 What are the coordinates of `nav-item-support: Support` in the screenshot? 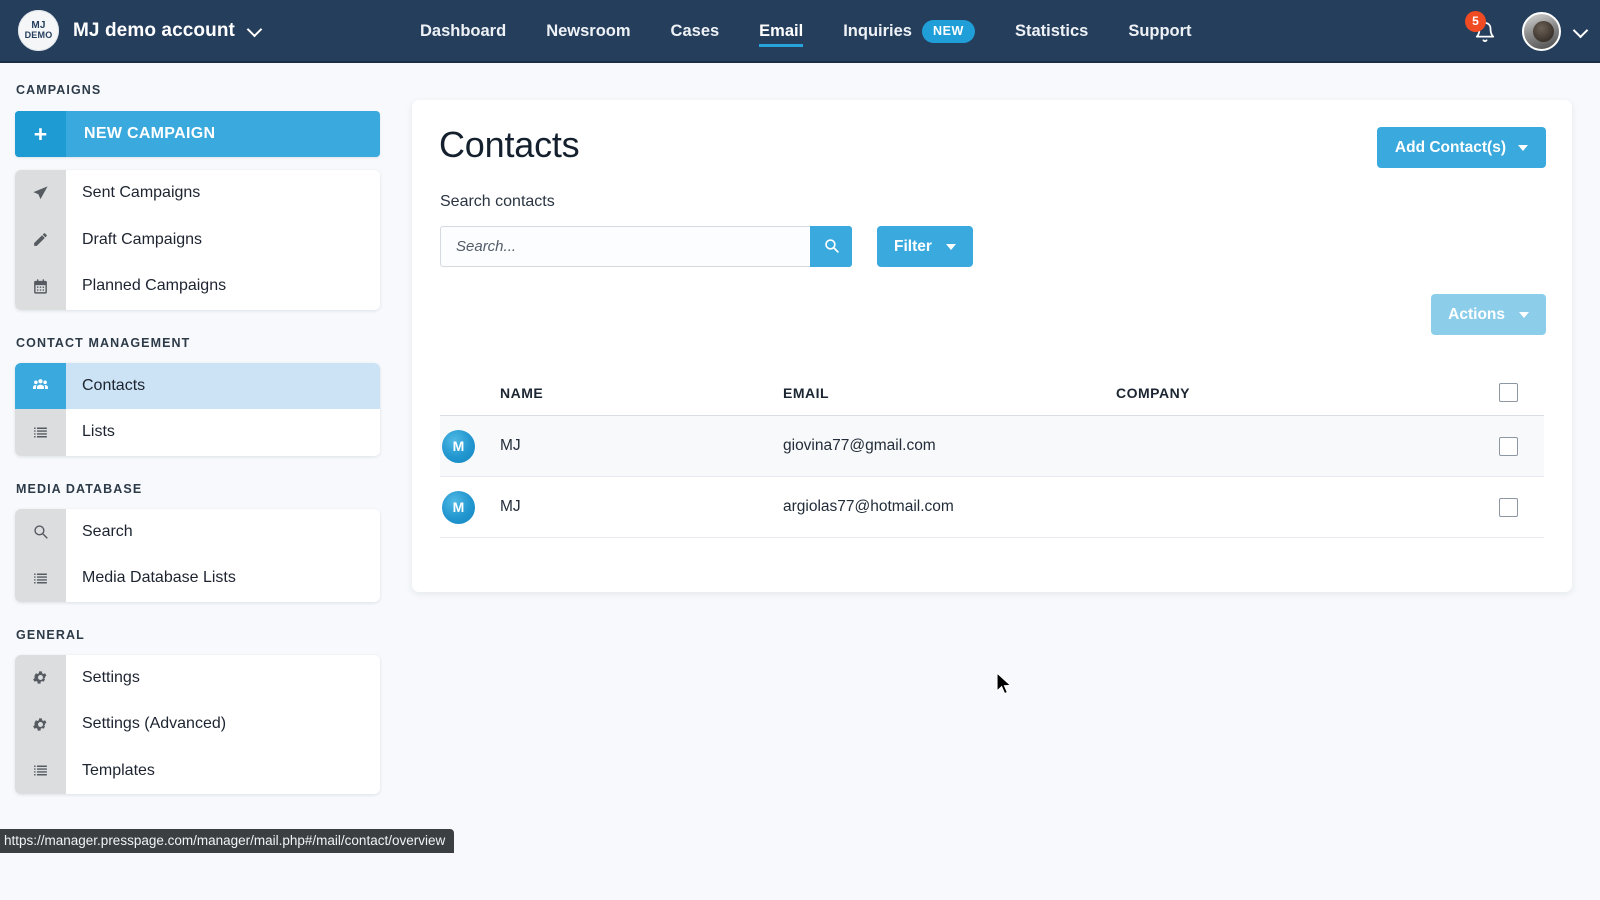 It's located at (1159, 31).